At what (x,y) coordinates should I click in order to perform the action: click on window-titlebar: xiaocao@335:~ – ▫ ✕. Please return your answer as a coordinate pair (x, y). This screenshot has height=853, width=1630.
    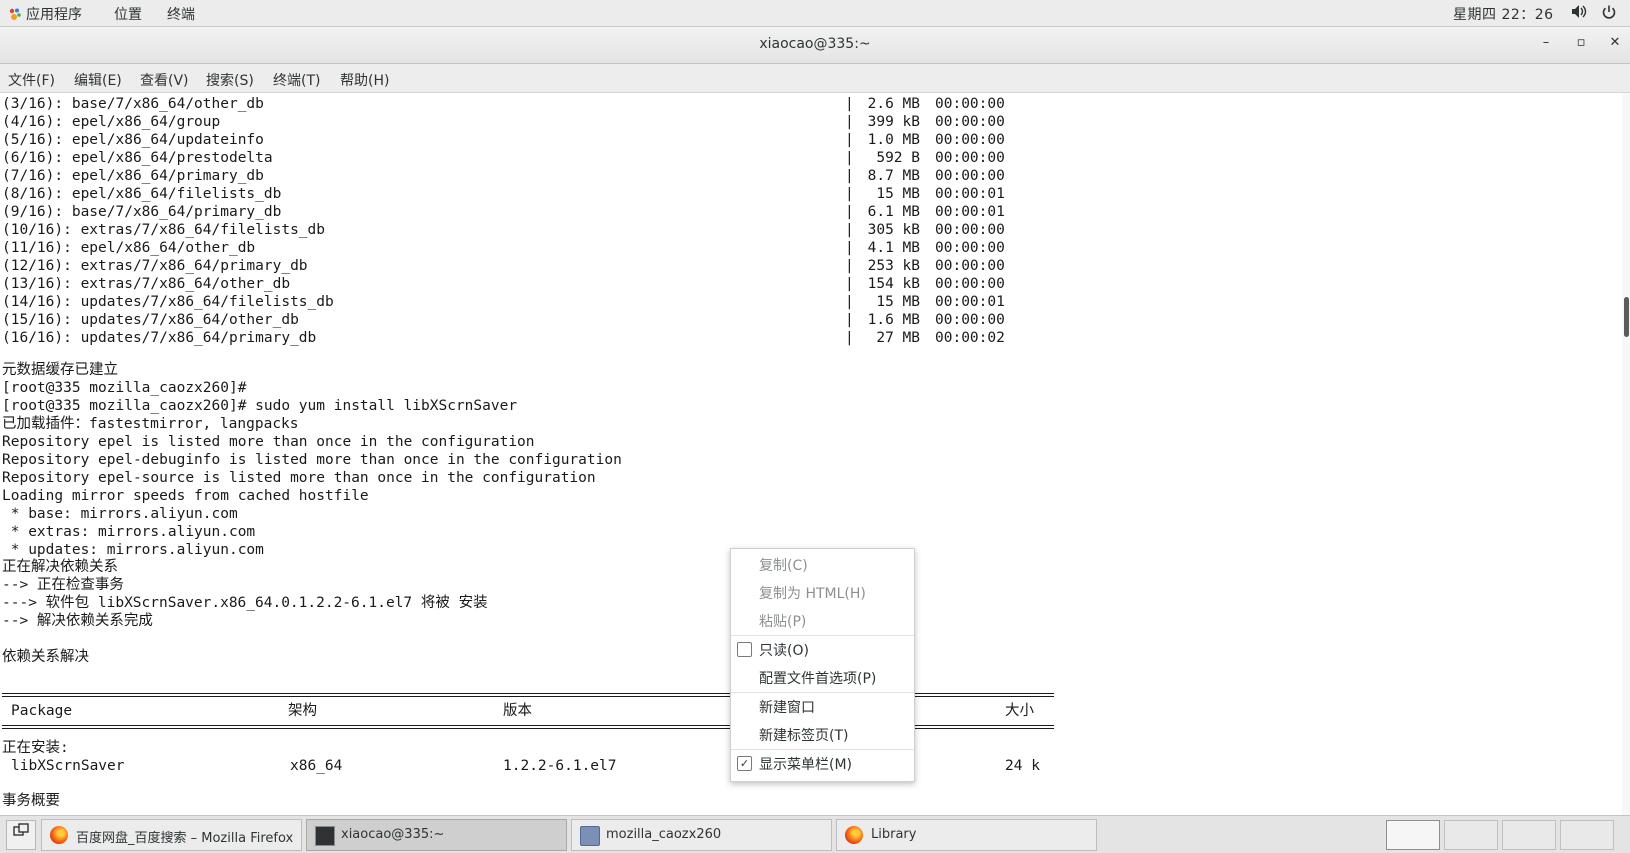
    Looking at the image, I should click on (815, 45).